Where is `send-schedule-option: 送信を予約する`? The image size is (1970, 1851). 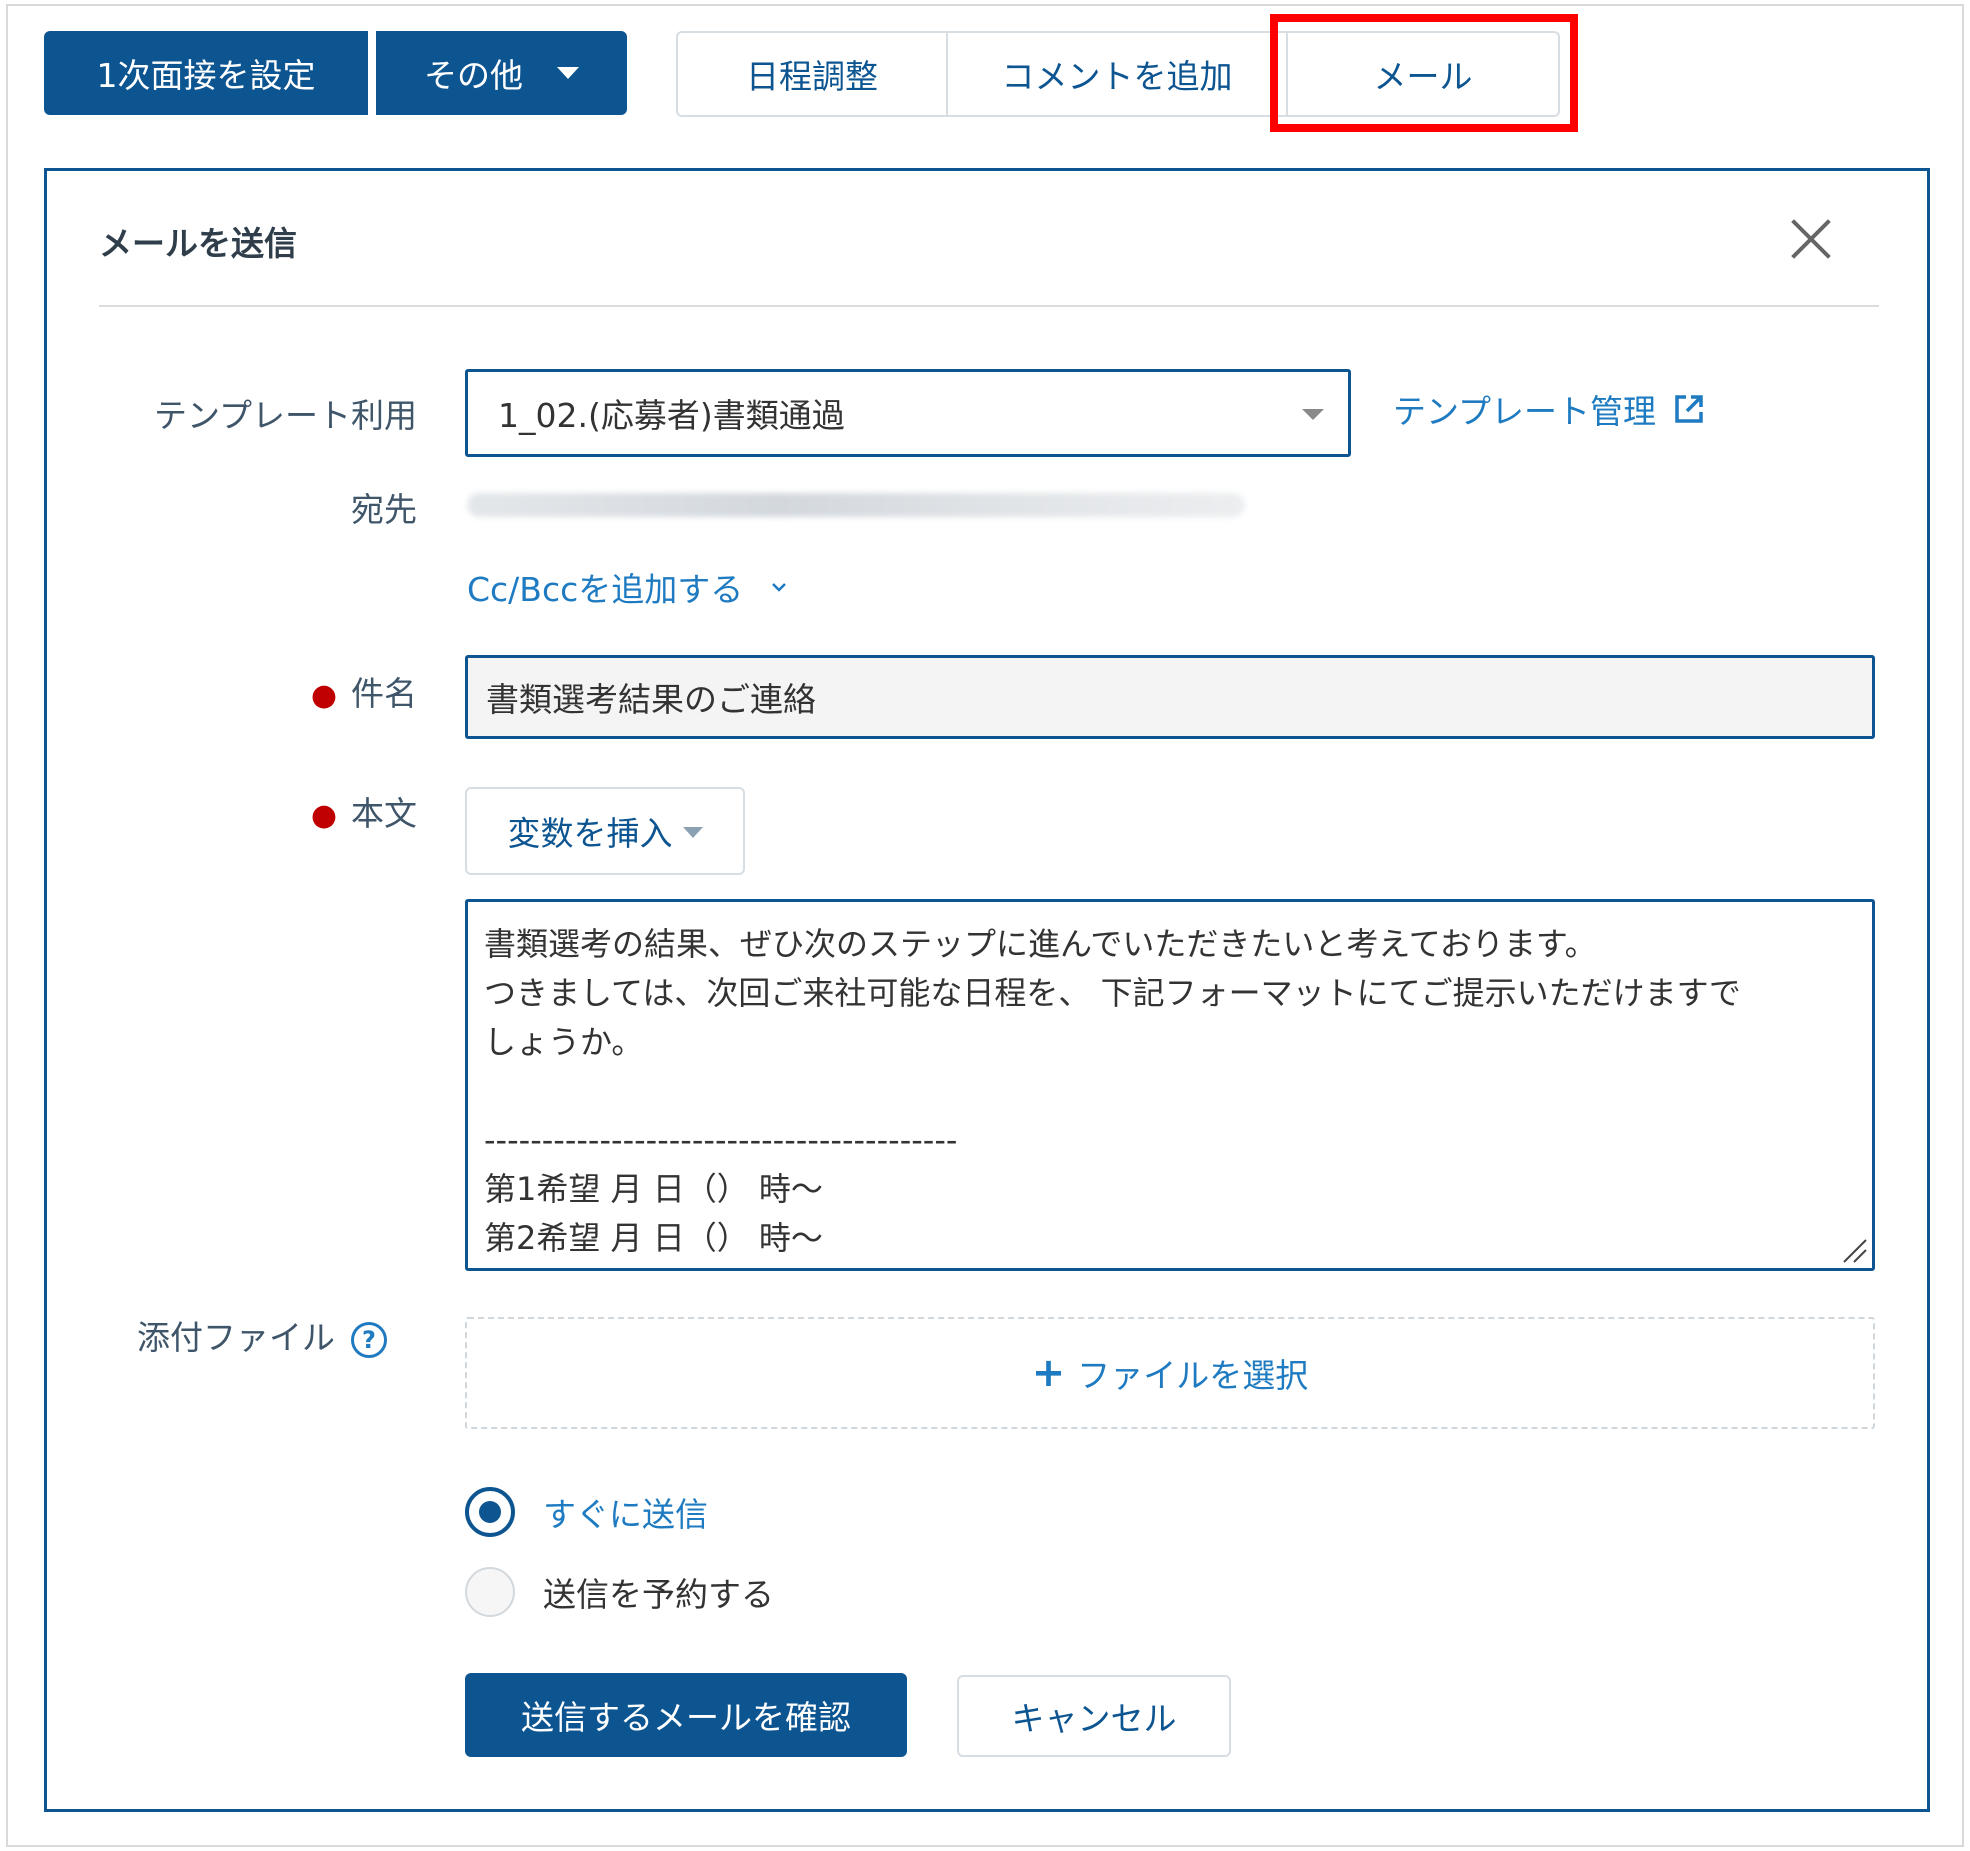
send-schedule-option: 送信を予約する is located at coordinates (619, 1592).